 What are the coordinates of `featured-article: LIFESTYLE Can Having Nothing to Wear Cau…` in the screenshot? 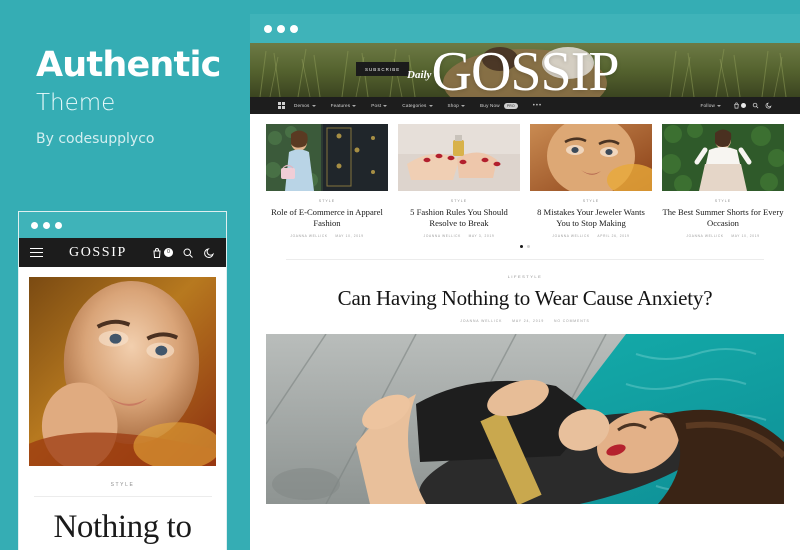 It's located at (525, 291).